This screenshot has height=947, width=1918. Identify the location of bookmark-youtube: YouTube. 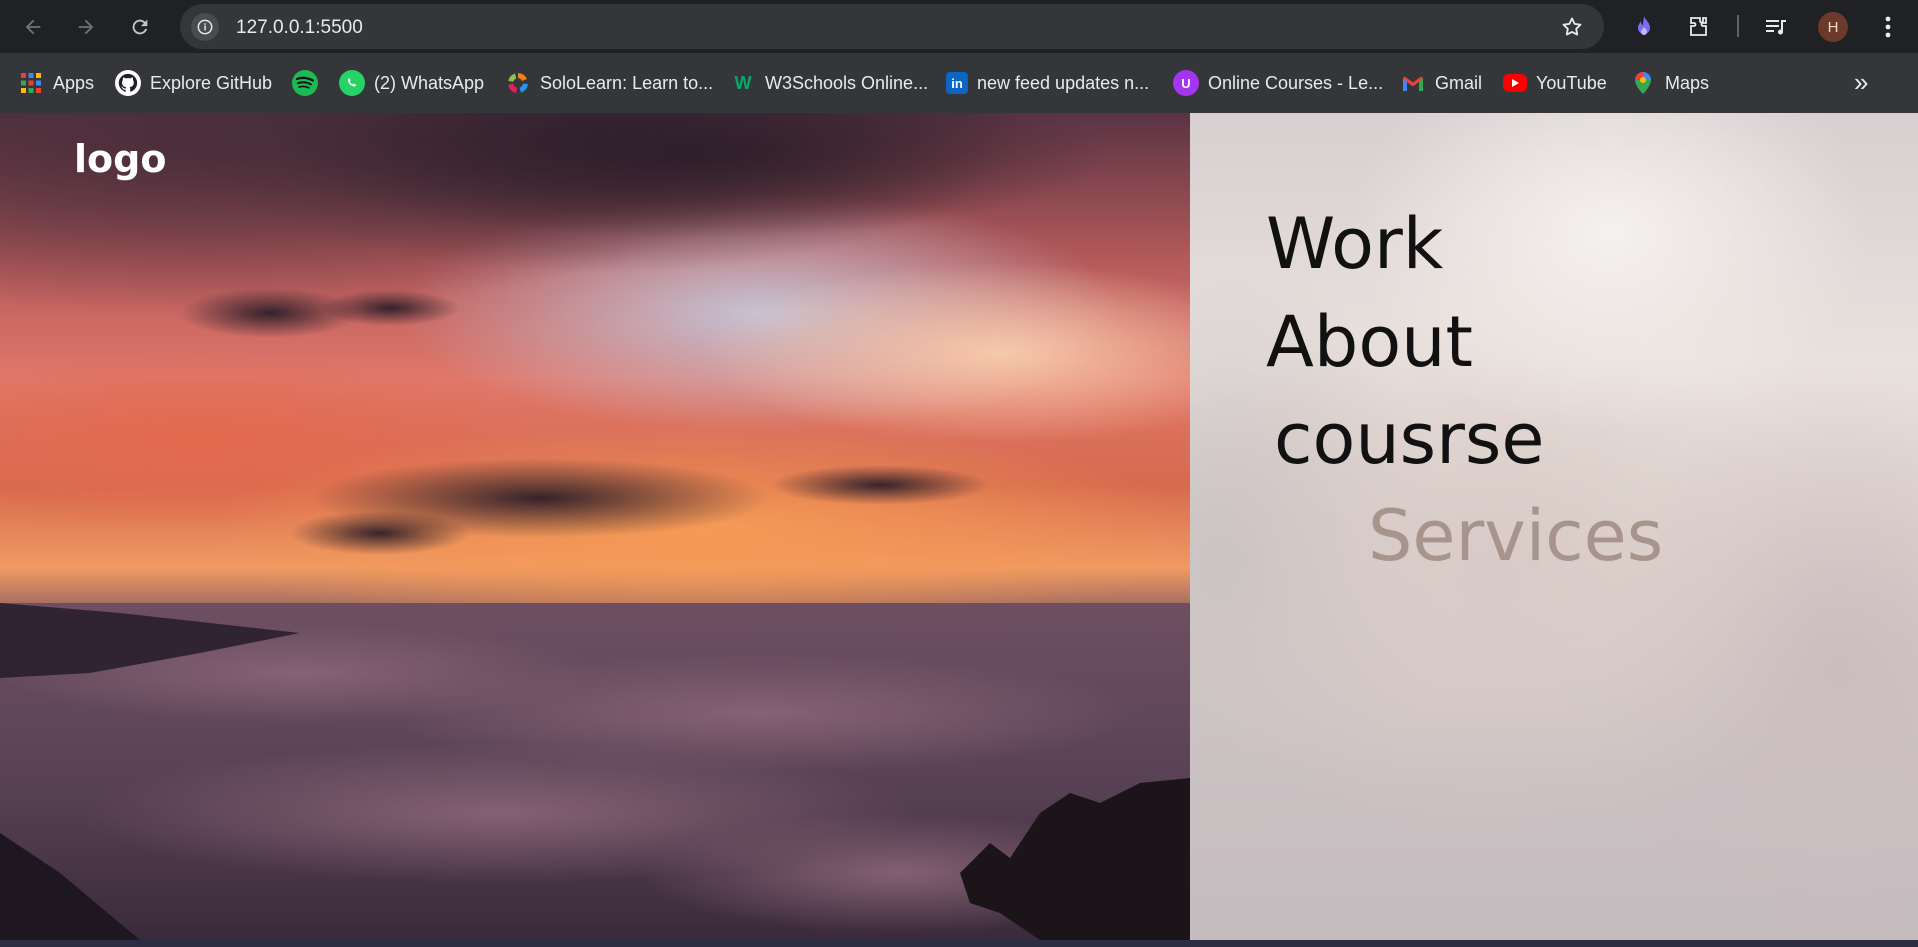
(1555, 83).